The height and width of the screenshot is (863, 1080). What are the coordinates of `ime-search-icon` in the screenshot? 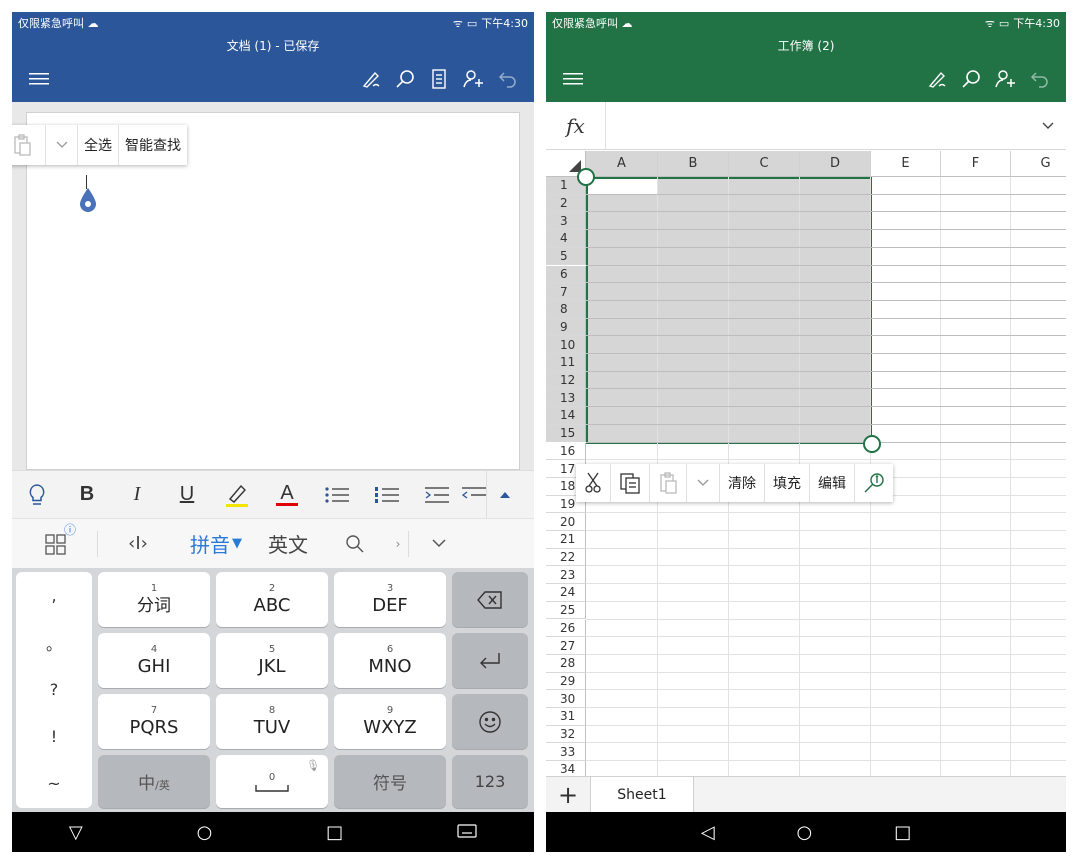 It's located at (355, 544).